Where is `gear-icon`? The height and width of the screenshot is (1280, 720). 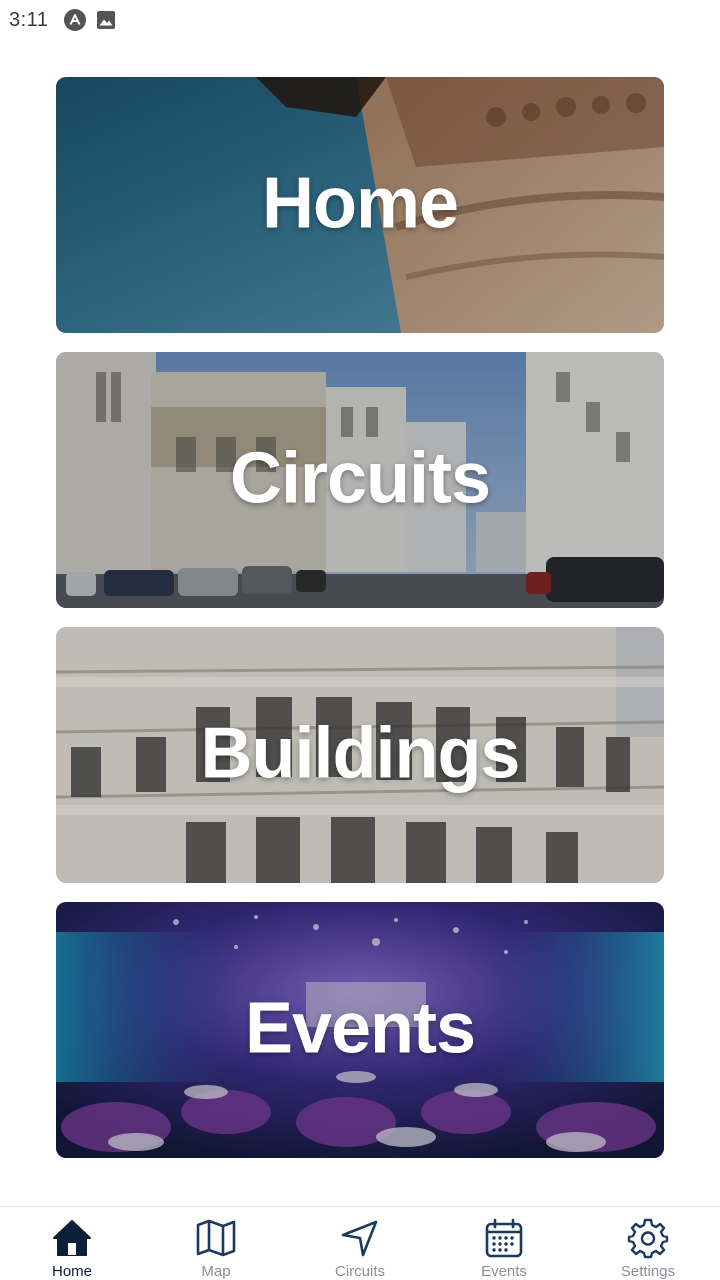 gear-icon is located at coordinates (648, 1238).